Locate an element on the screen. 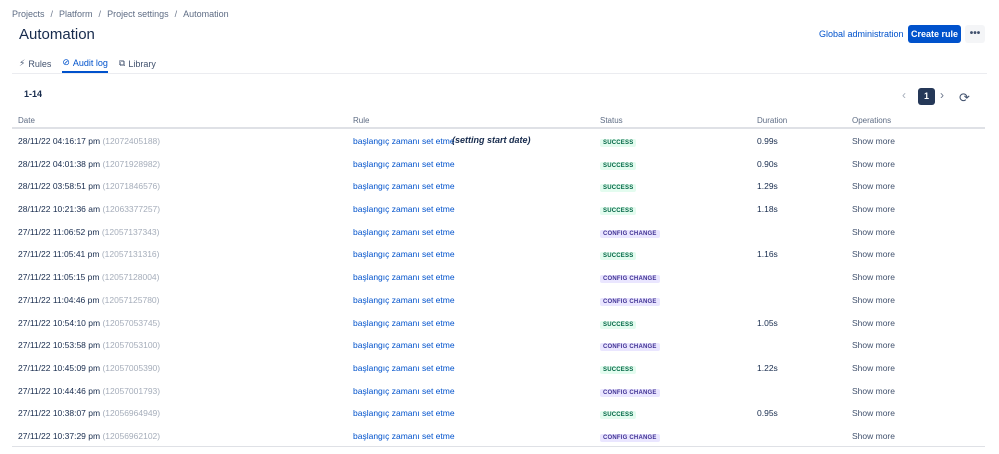  table-bottom-border is located at coordinates (498, 446).